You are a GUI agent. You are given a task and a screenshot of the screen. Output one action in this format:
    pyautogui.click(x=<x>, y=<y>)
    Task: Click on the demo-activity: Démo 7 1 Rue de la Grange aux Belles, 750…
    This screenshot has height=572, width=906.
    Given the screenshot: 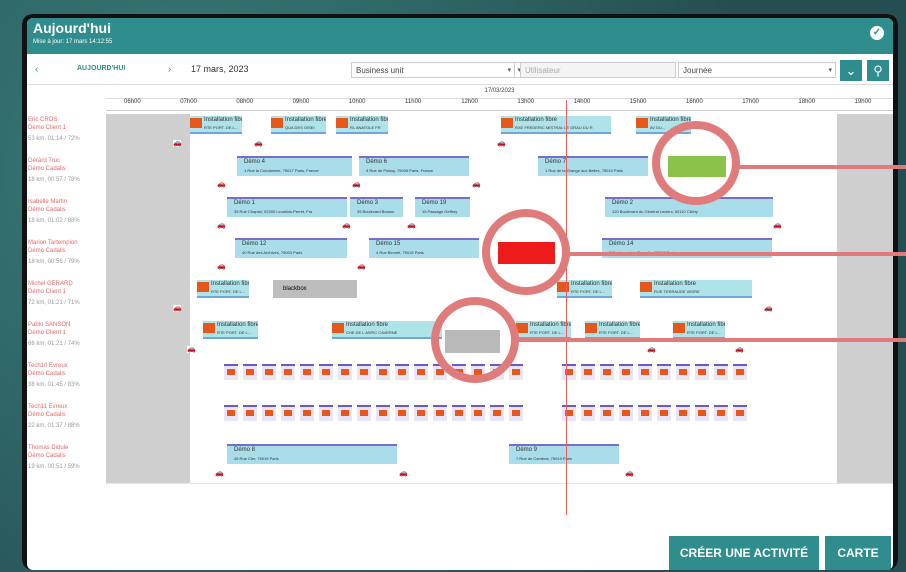 What is the action you would take?
    pyautogui.click(x=593, y=166)
    